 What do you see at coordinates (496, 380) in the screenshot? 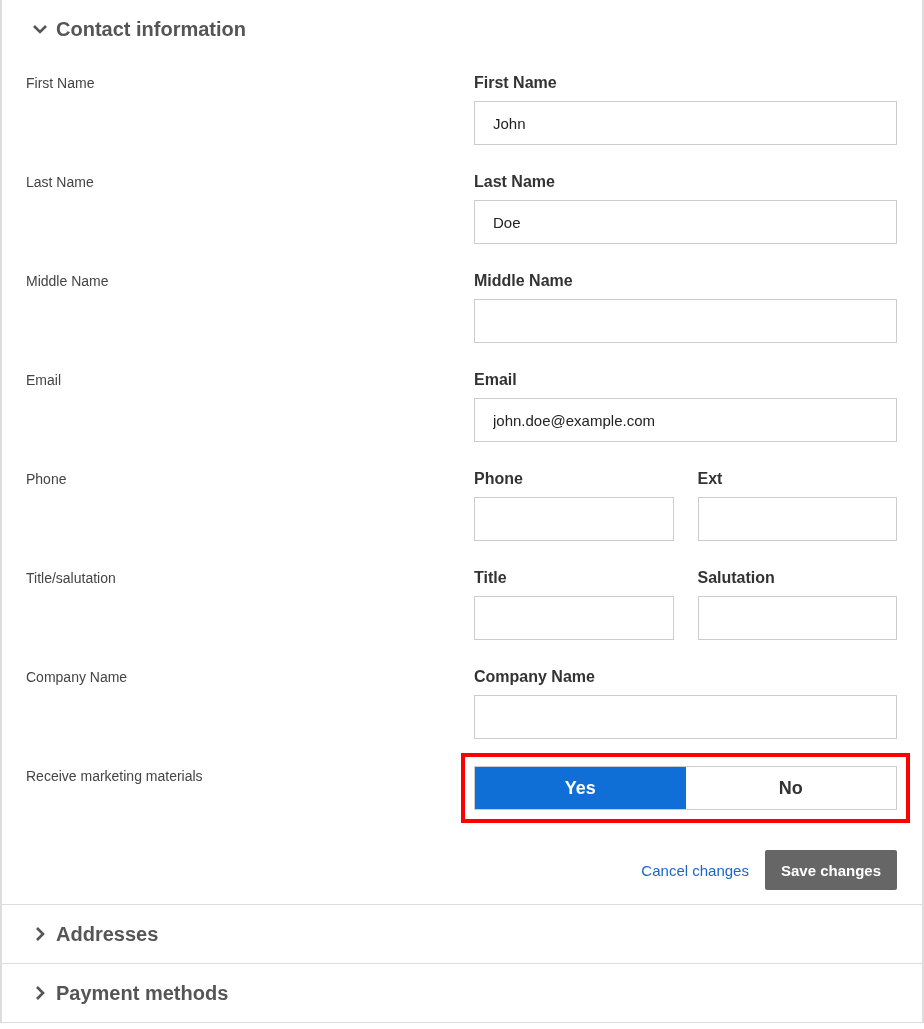
I see `field-label: Email` at bounding box center [496, 380].